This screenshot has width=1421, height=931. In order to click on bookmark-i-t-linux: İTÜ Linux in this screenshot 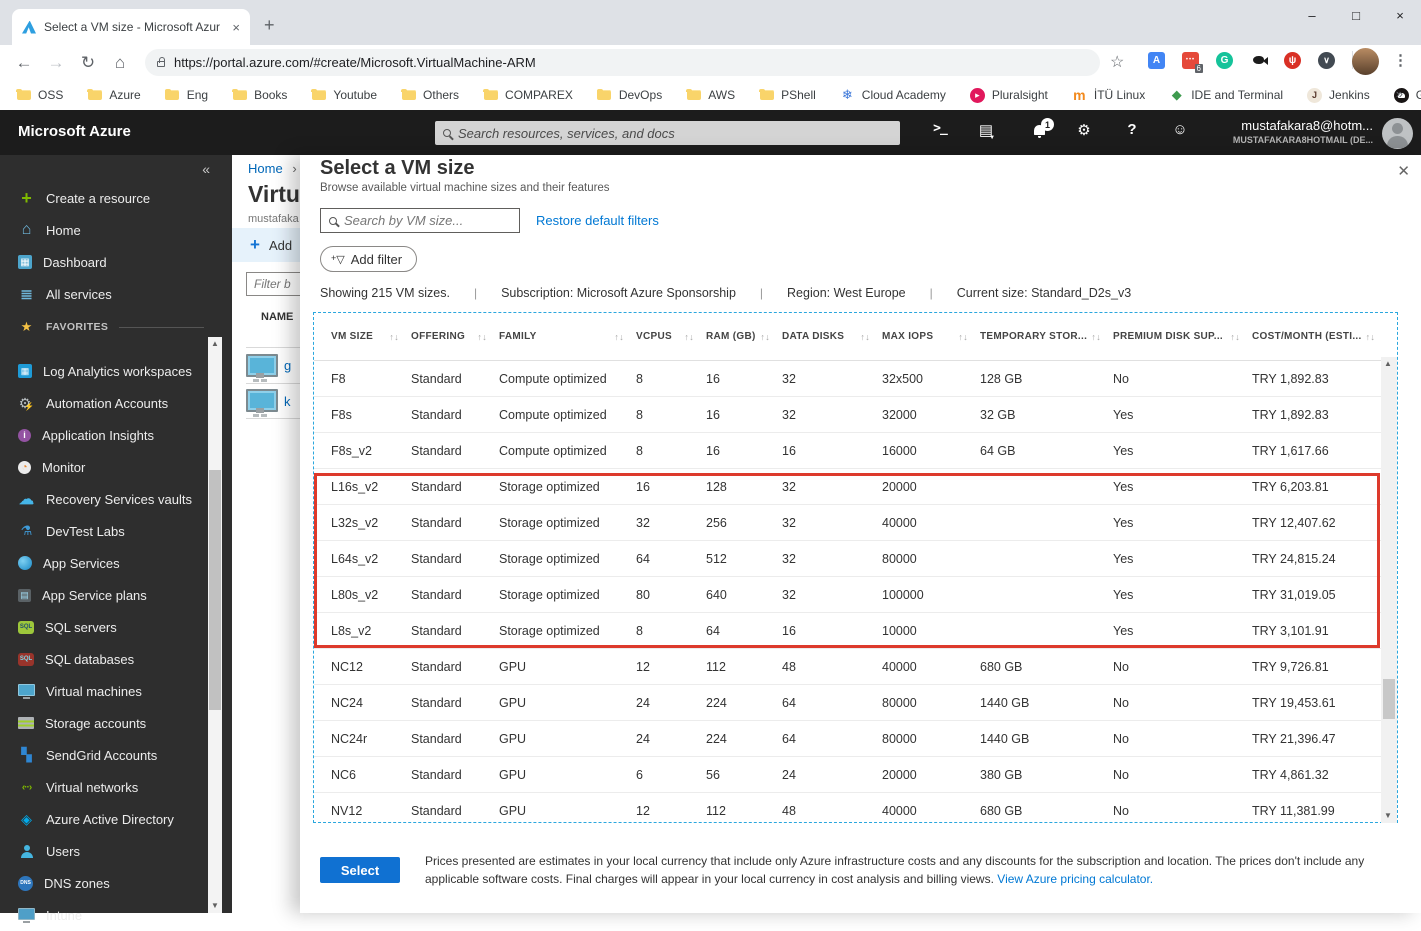, I will do `click(1108, 95)`.